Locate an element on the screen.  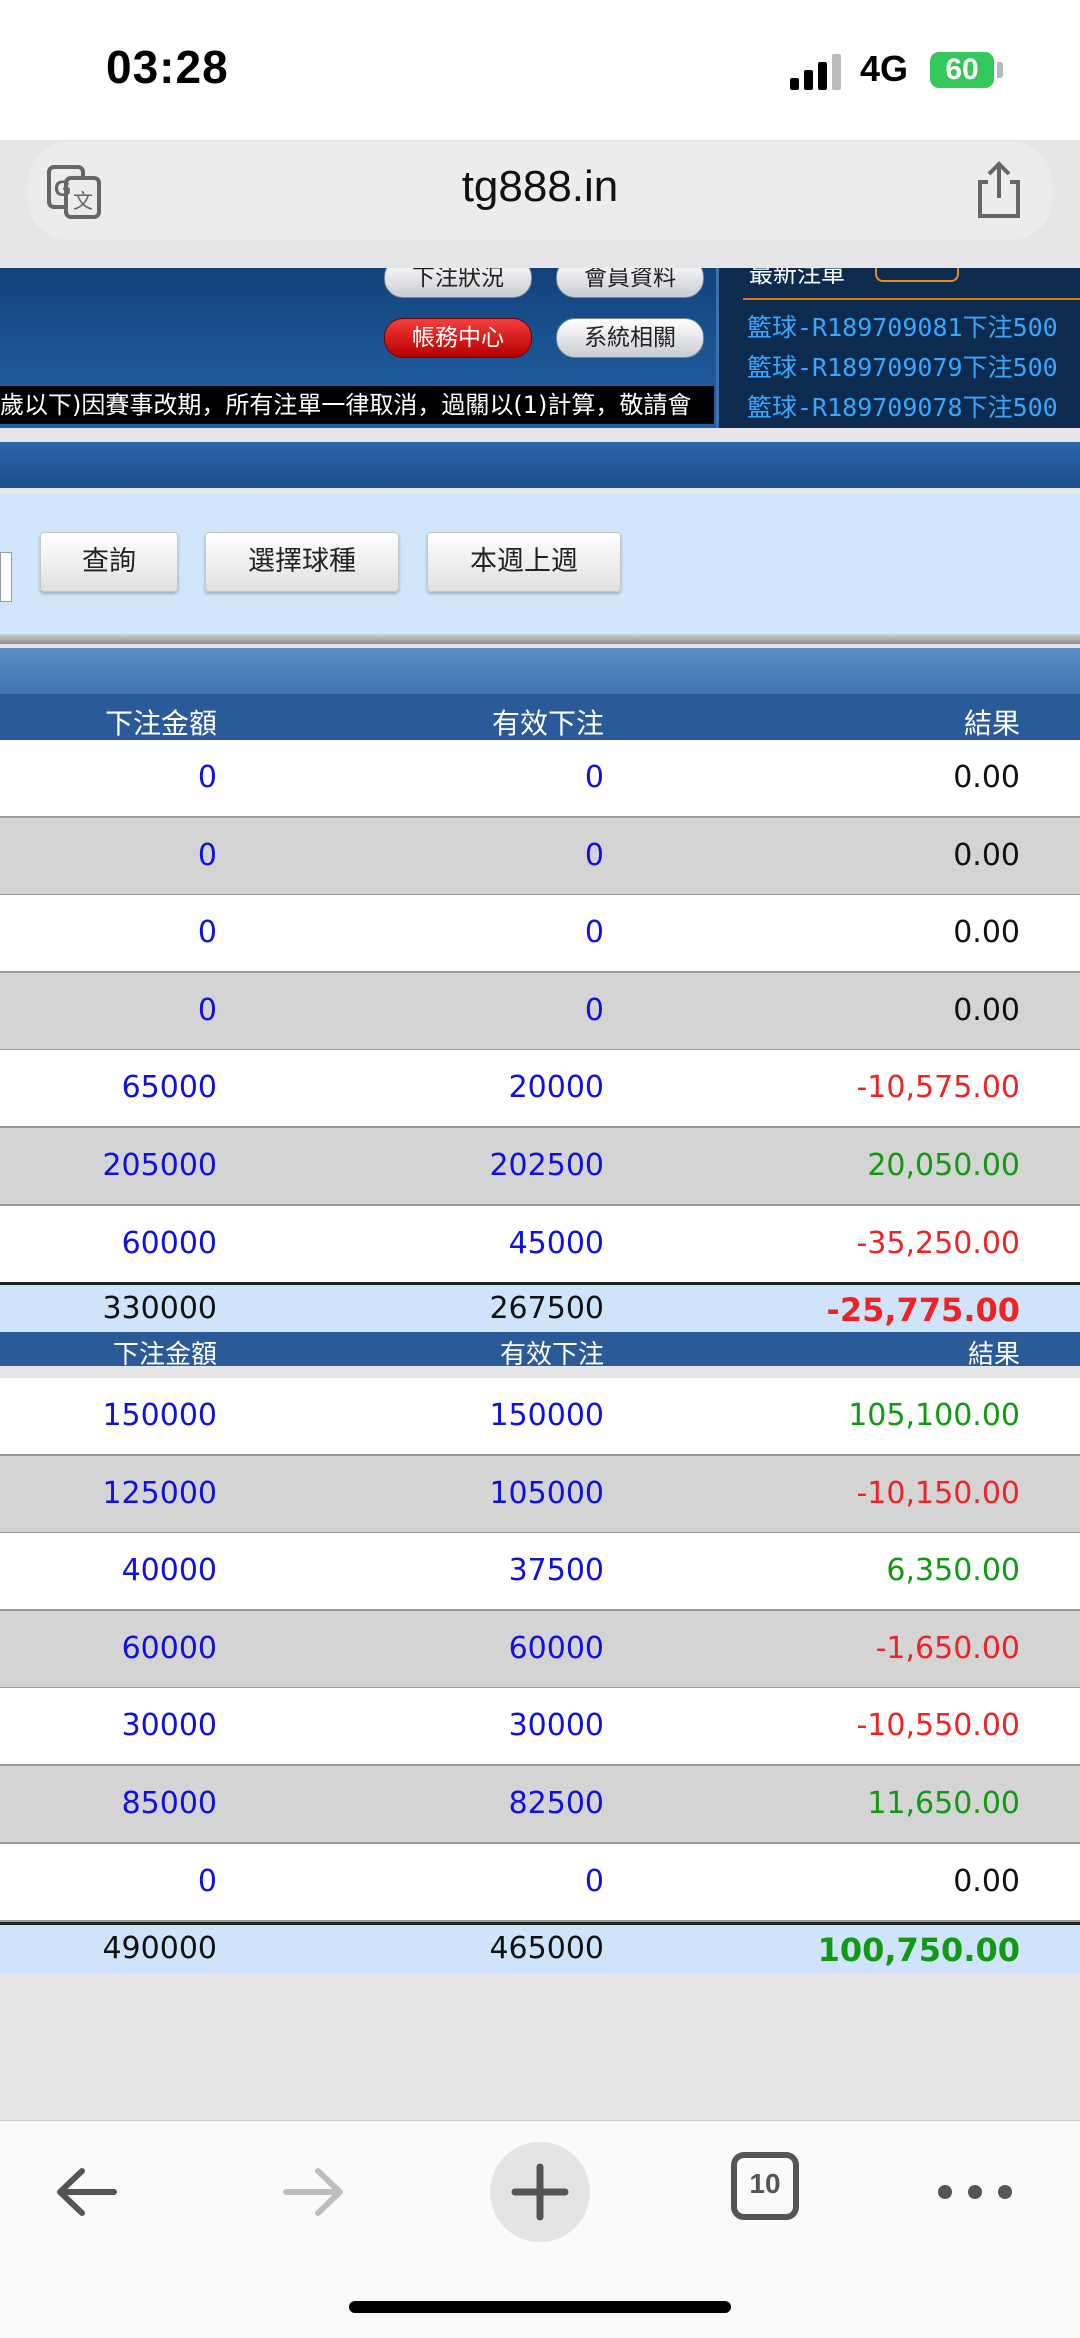
tabs-icon: 10 is located at coordinates (765, 2186).